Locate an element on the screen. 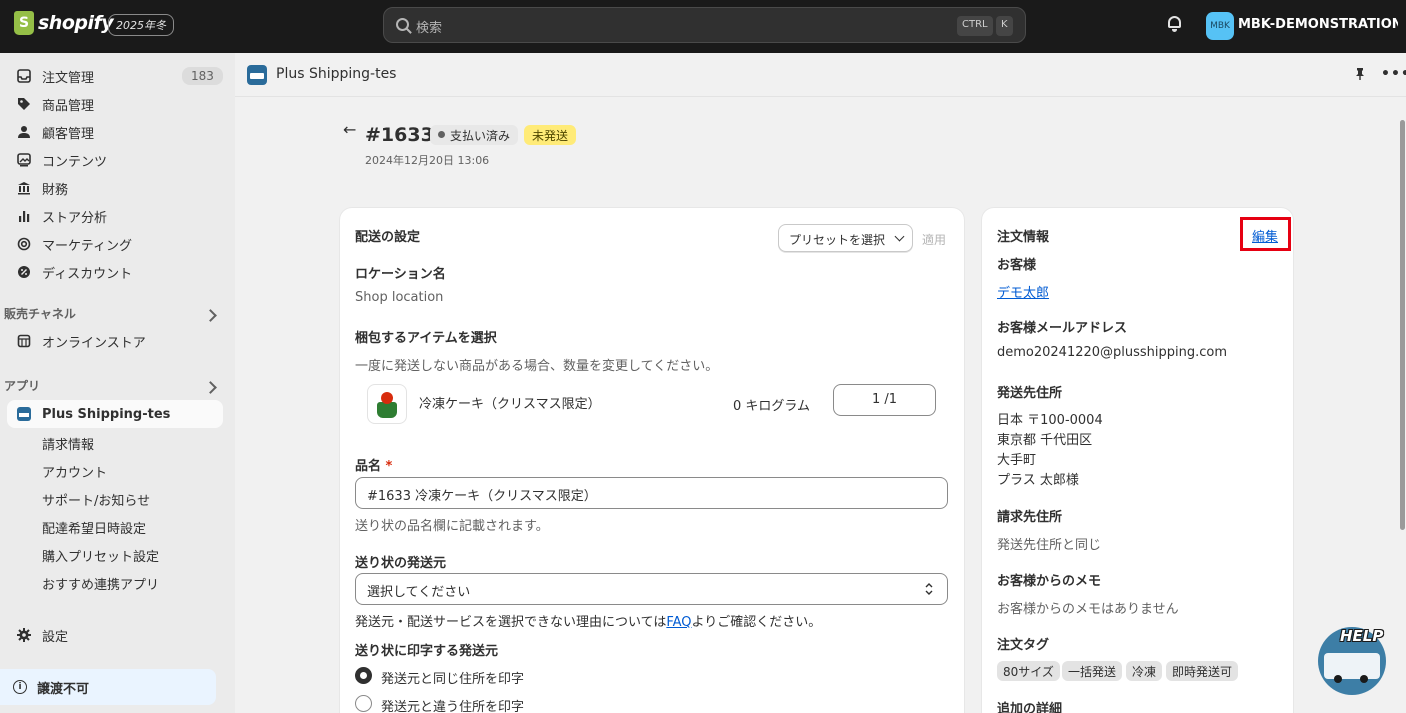 This screenshot has width=1406, height=713. order-info-title: 注文情報 is located at coordinates (1023, 237).